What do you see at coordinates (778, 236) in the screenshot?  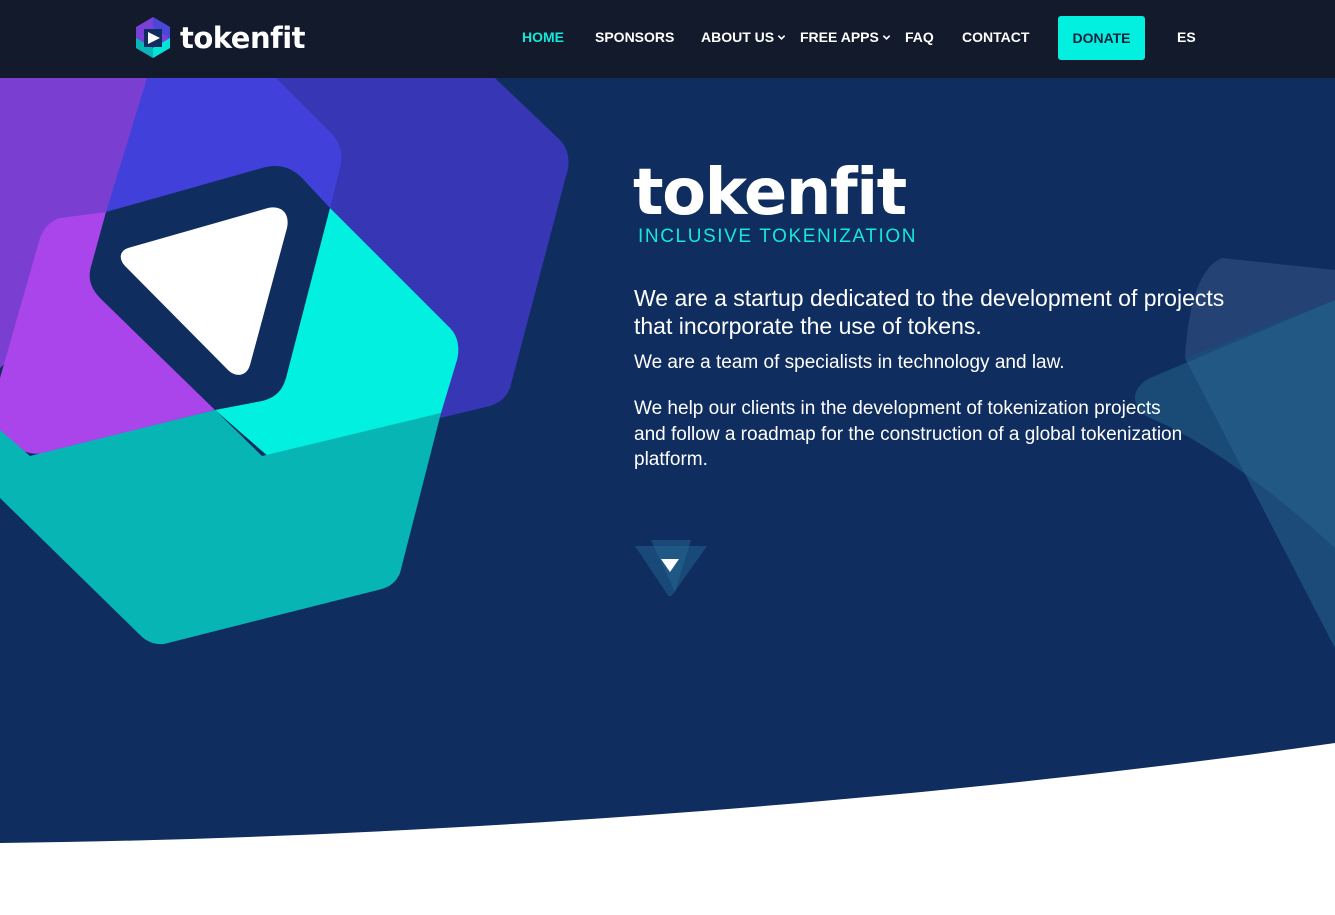 I see `hero-tagline: INCLUSIVE TOKENIZATION` at bounding box center [778, 236].